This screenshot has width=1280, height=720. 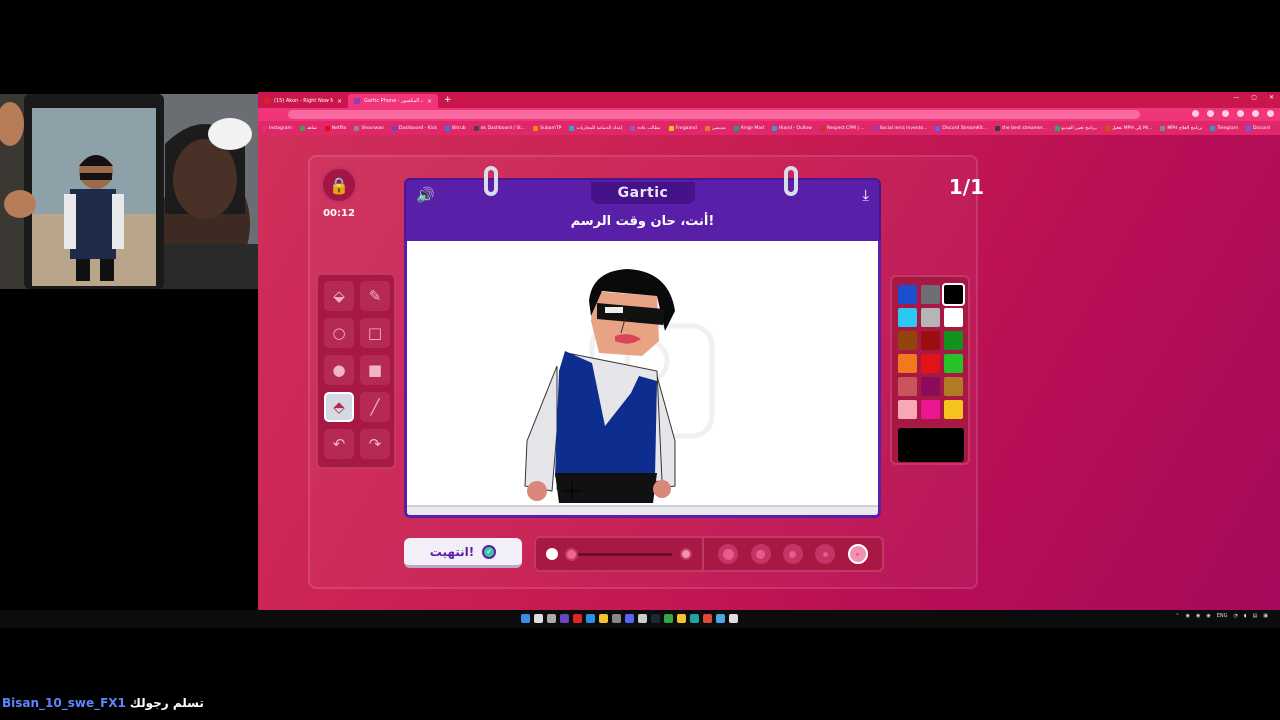 What do you see at coordinates (1076, 128) in the screenshot?
I see `bookmark-item: برنامج تغيير الفيديو` at bounding box center [1076, 128].